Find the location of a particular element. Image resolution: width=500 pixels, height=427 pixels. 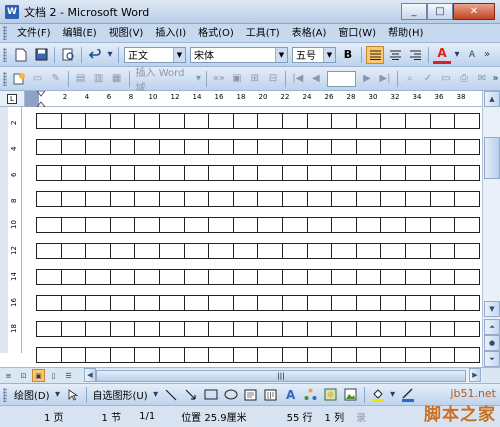

menu-file: 文件(F) is located at coordinates (34, 33).